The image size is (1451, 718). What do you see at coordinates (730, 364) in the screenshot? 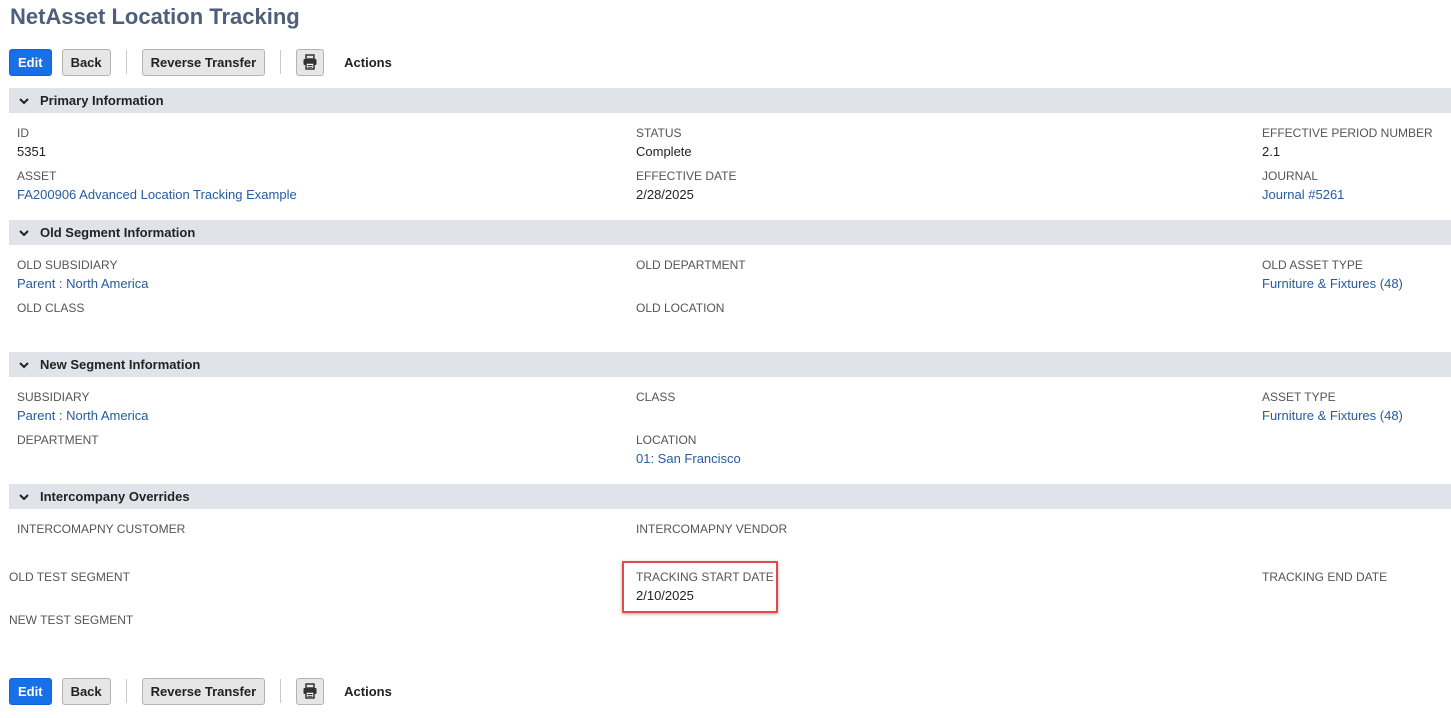
I see `section-new-segment-information: New Segment Information` at bounding box center [730, 364].